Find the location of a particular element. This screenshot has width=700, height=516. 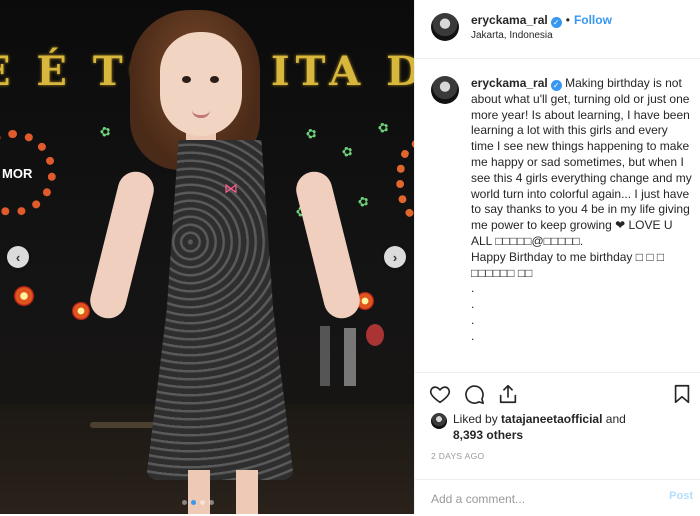

butterfly-decoration: ✿ is located at coordinates (383, 127).